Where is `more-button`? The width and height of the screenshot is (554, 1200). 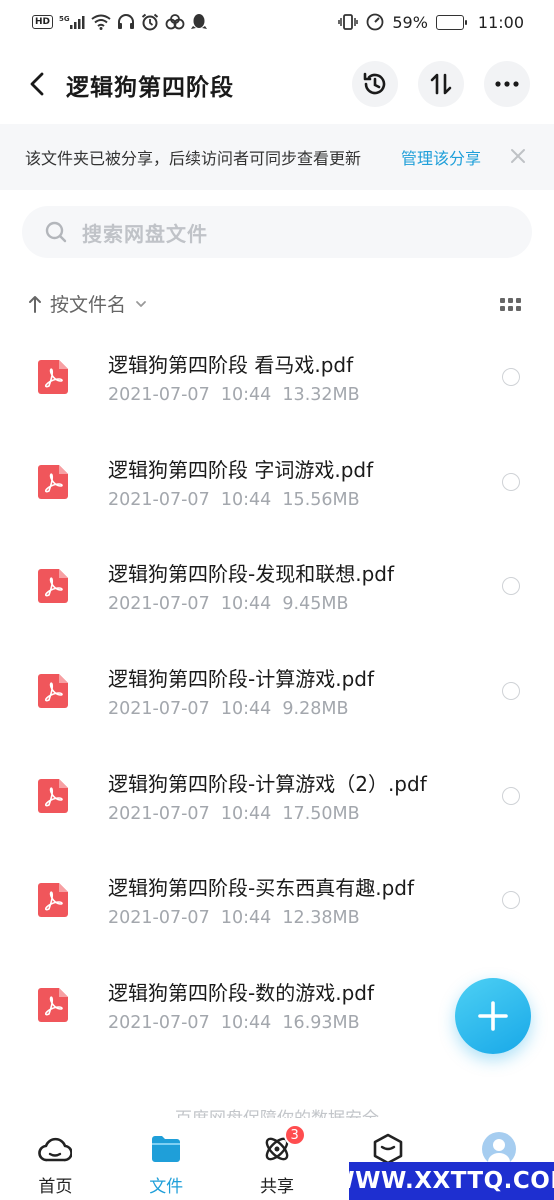
more-button is located at coordinates (507, 84).